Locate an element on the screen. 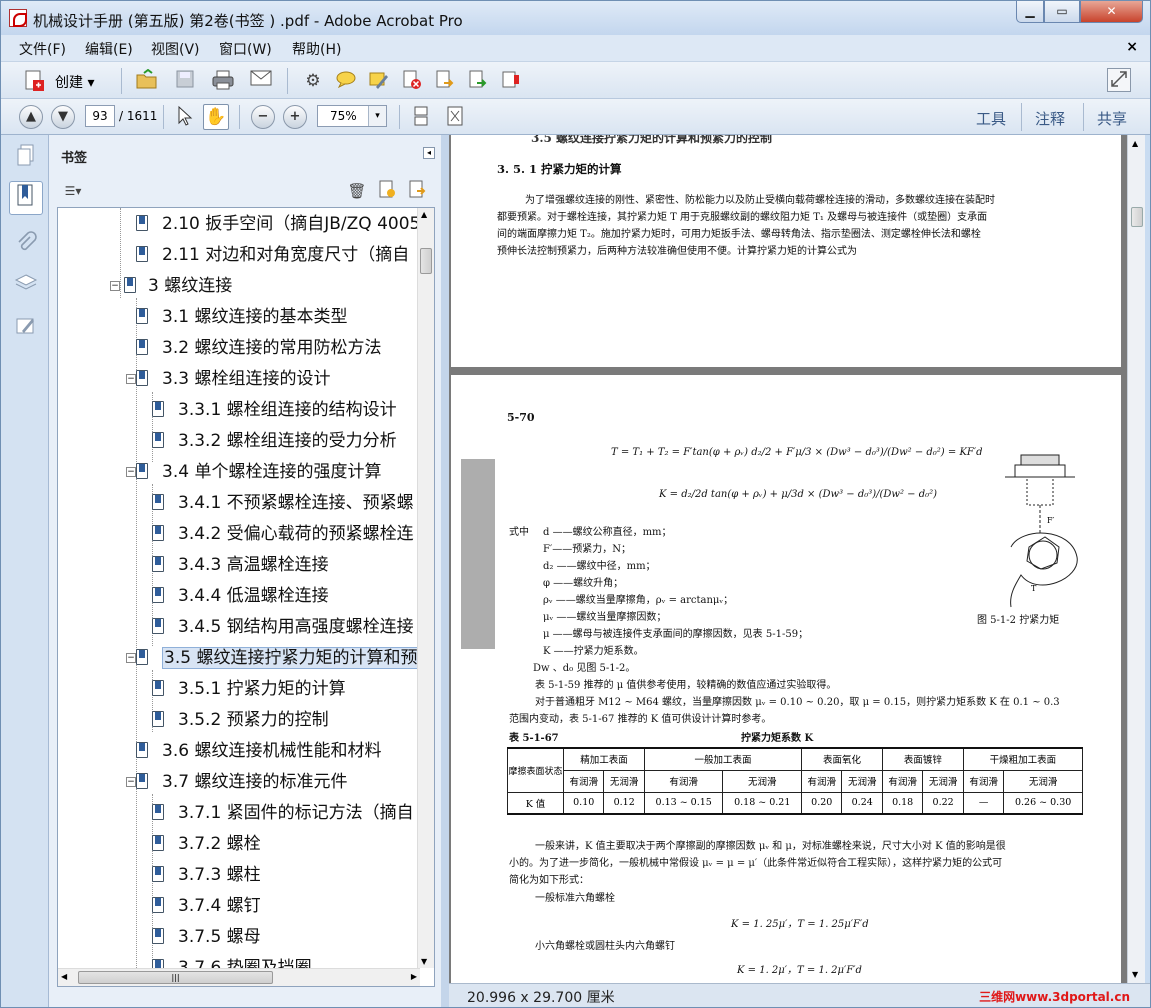  bookmark-item: 3.7.2 螺栓 is located at coordinates (206, 844).